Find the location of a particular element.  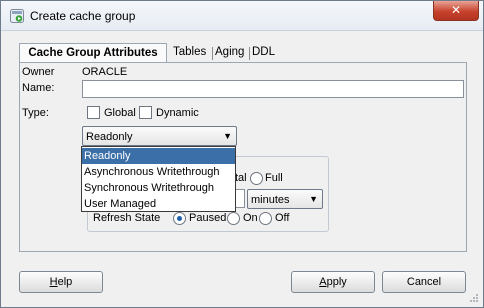

window-title: Create cache group is located at coordinates (83, 16).